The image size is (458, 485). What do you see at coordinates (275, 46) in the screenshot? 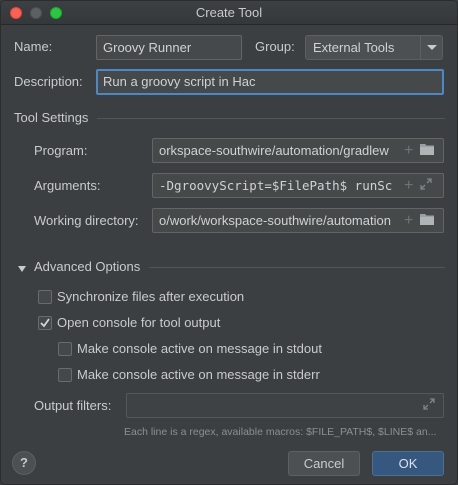
I see `group-label: Group:` at bounding box center [275, 46].